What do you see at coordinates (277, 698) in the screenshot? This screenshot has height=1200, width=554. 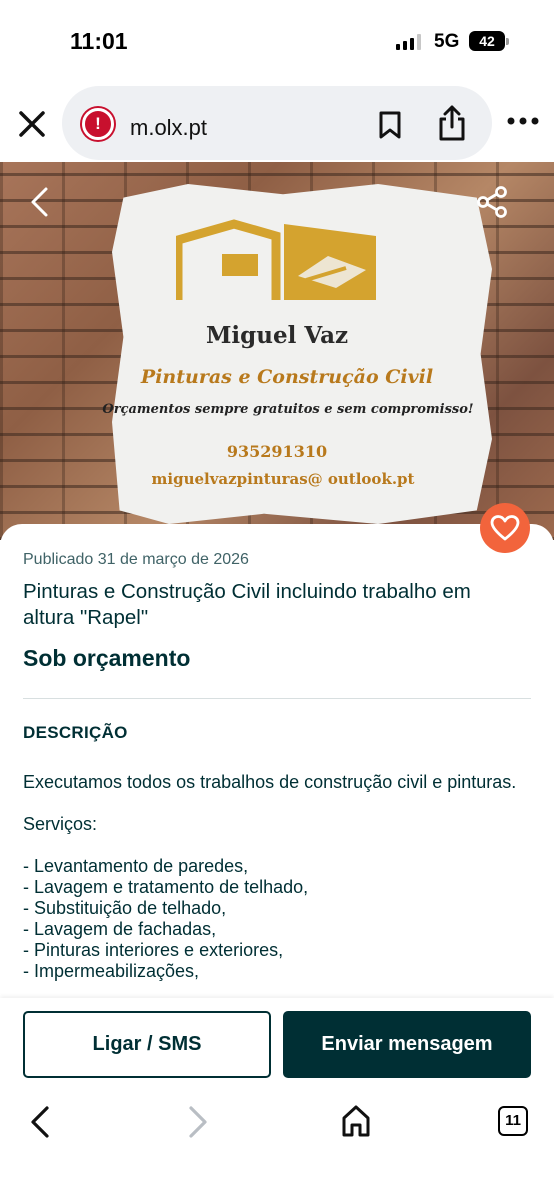 I see `divider` at bounding box center [277, 698].